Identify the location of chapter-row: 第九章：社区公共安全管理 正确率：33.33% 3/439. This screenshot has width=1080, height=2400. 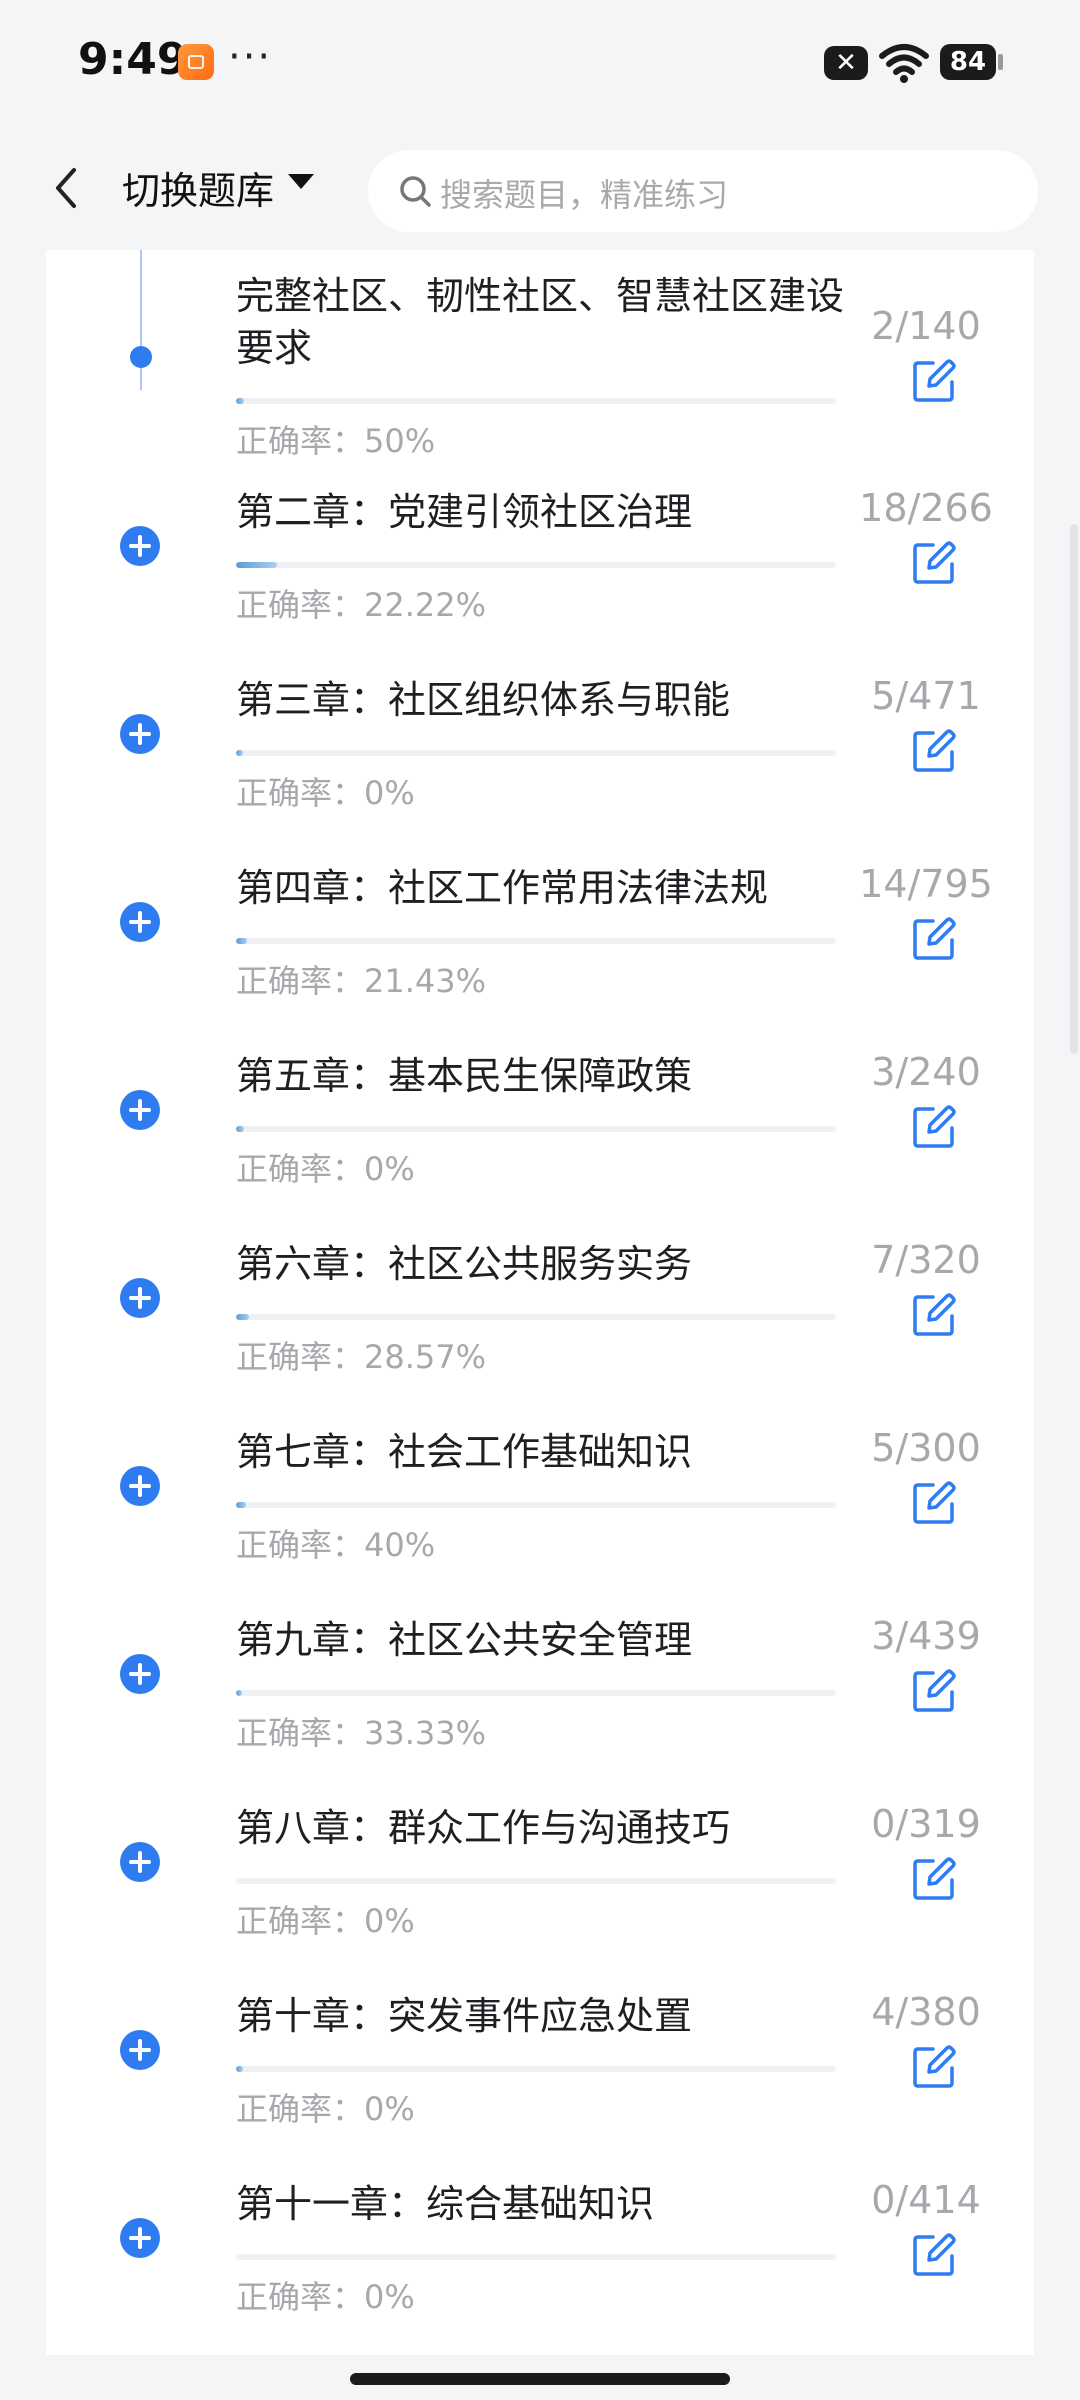
(540, 1709).